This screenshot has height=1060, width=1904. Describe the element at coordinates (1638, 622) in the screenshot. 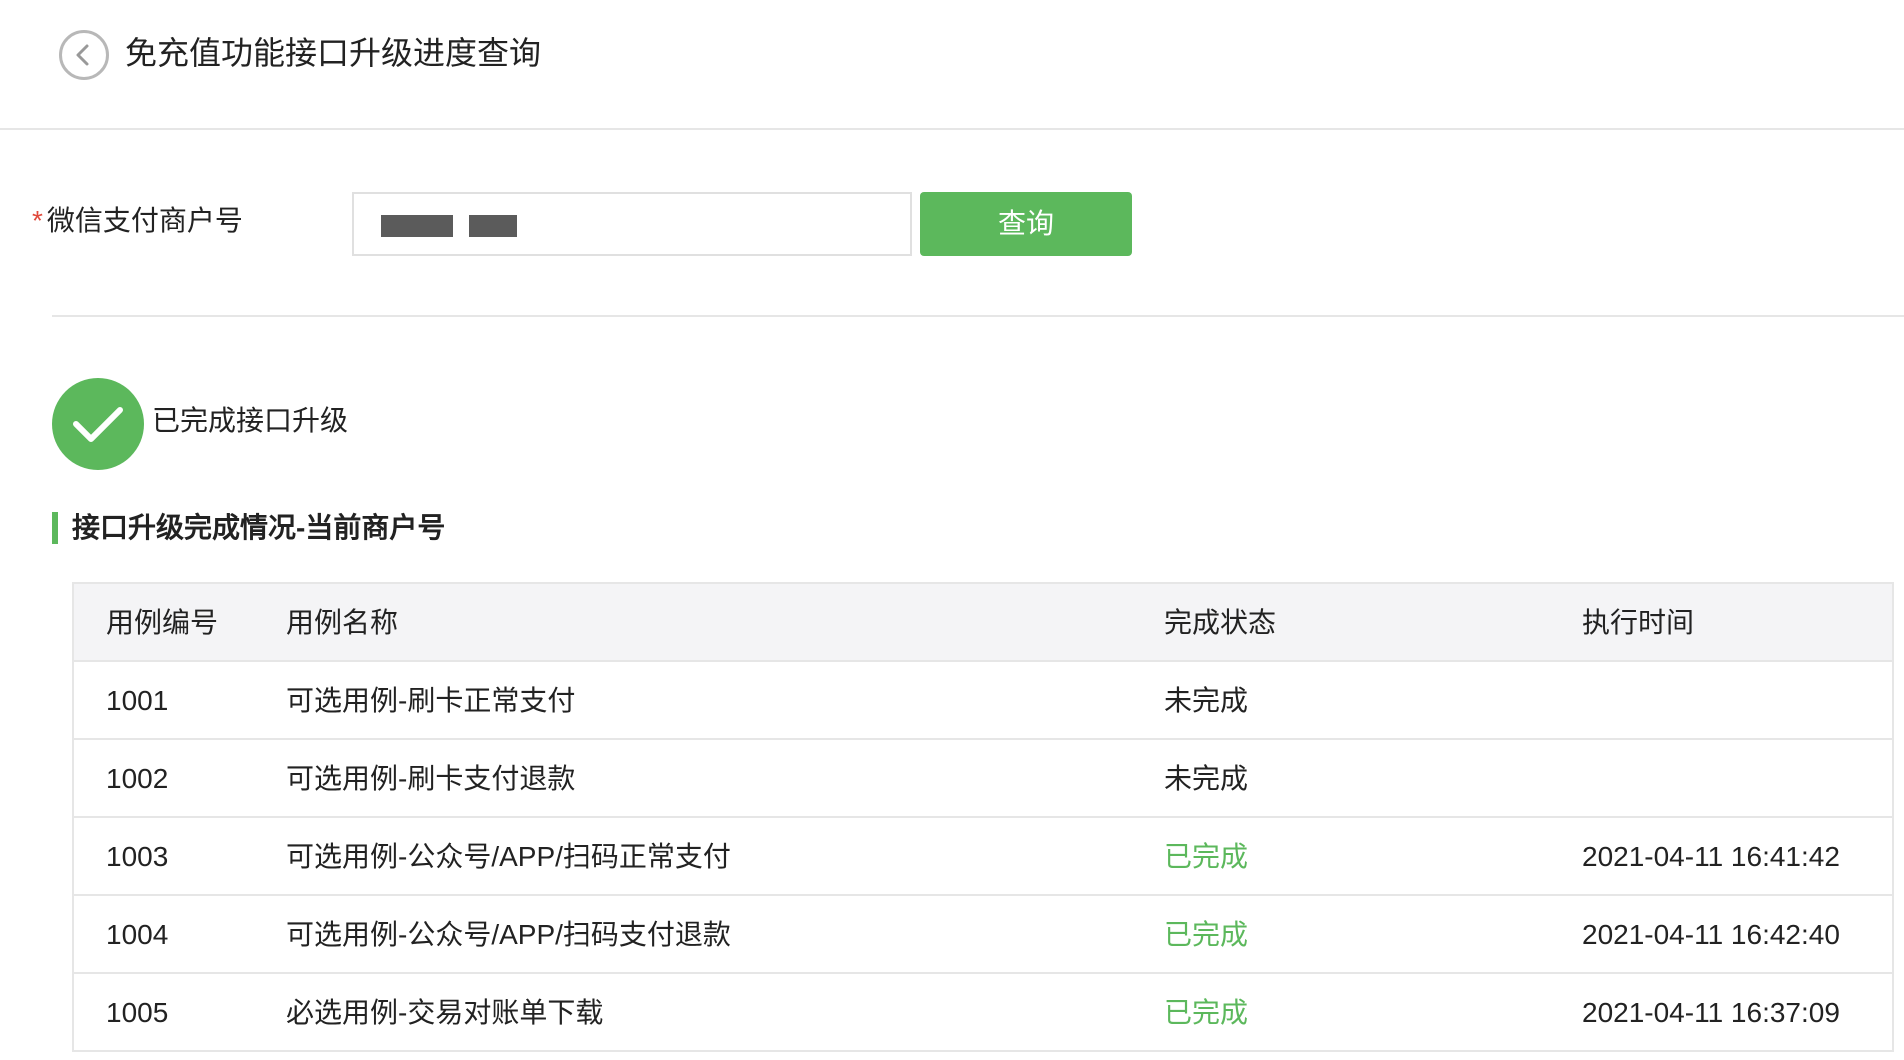

I see `header-exec-time: 执行时间` at that location.